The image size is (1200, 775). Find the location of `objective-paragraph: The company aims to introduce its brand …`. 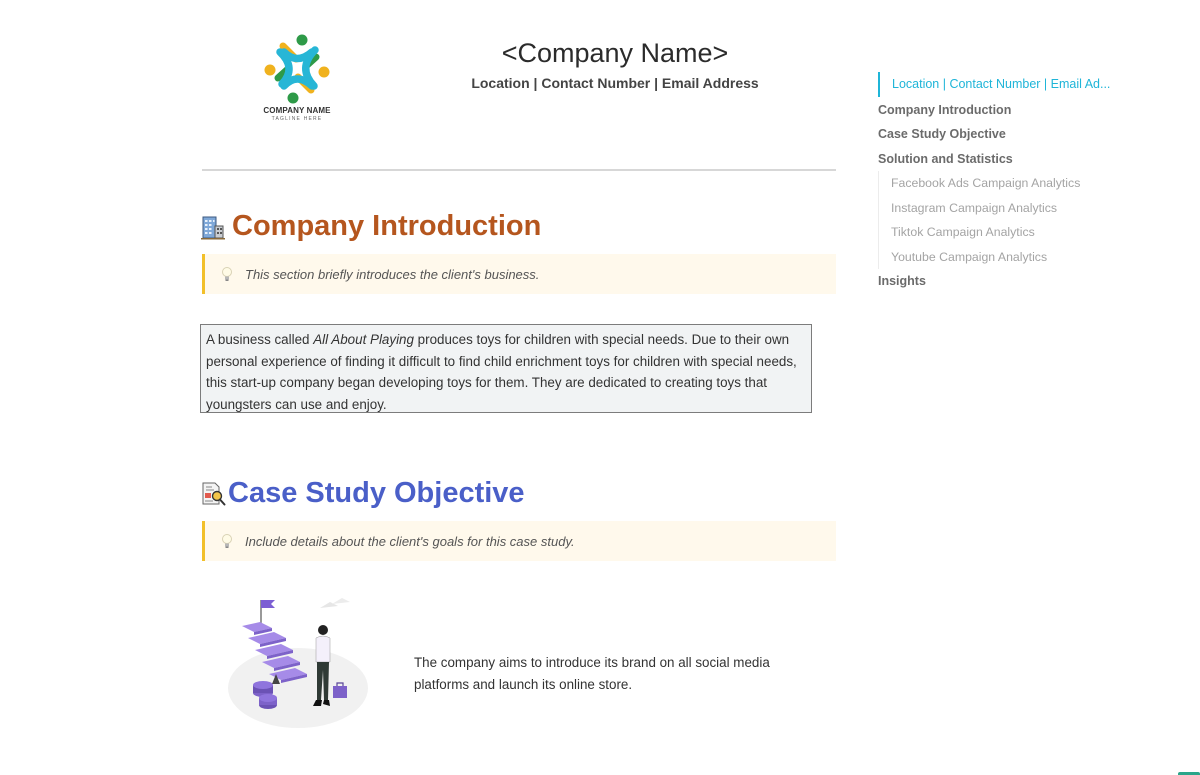

objective-paragraph: The company aims to introduce its brand … is located at coordinates (592, 673).